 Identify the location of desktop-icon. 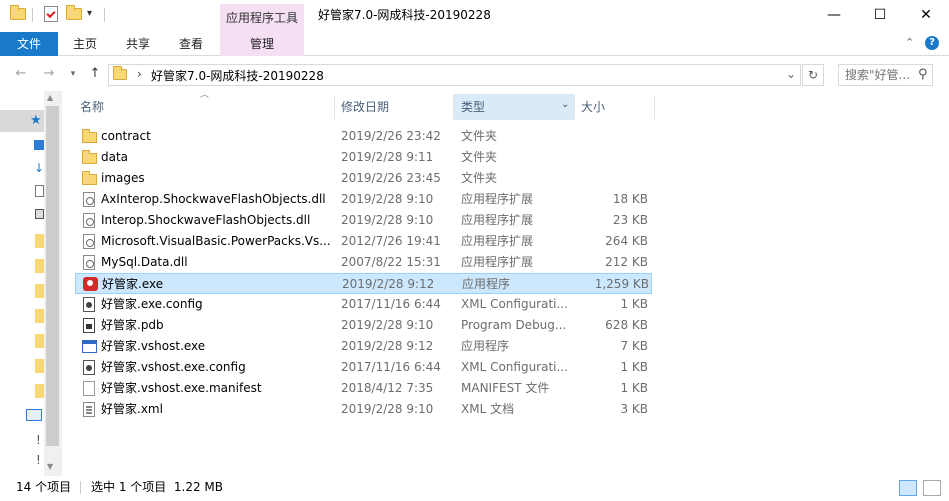
(39, 145).